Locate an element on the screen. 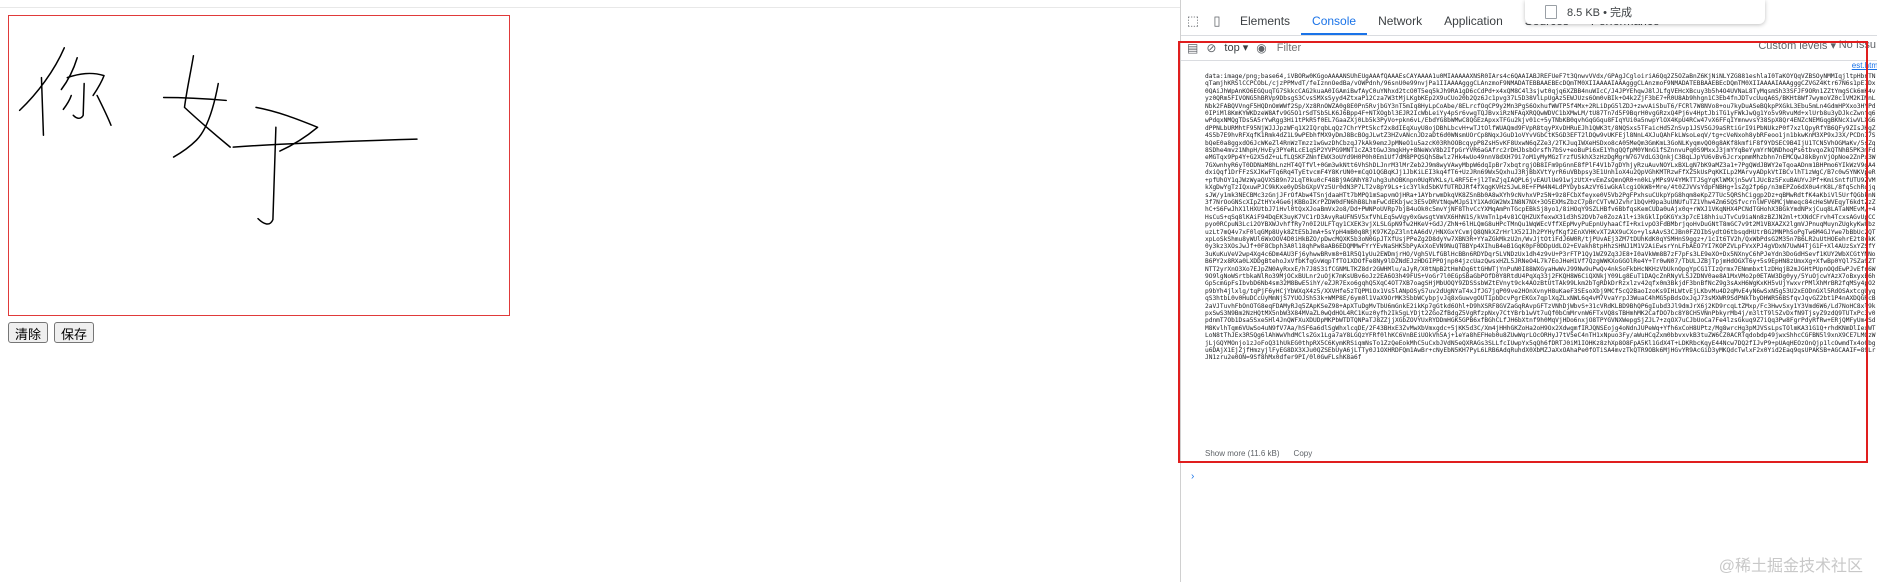 The image size is (1877, 582). copy-link: Copy is located at coordinates (1303, 453).